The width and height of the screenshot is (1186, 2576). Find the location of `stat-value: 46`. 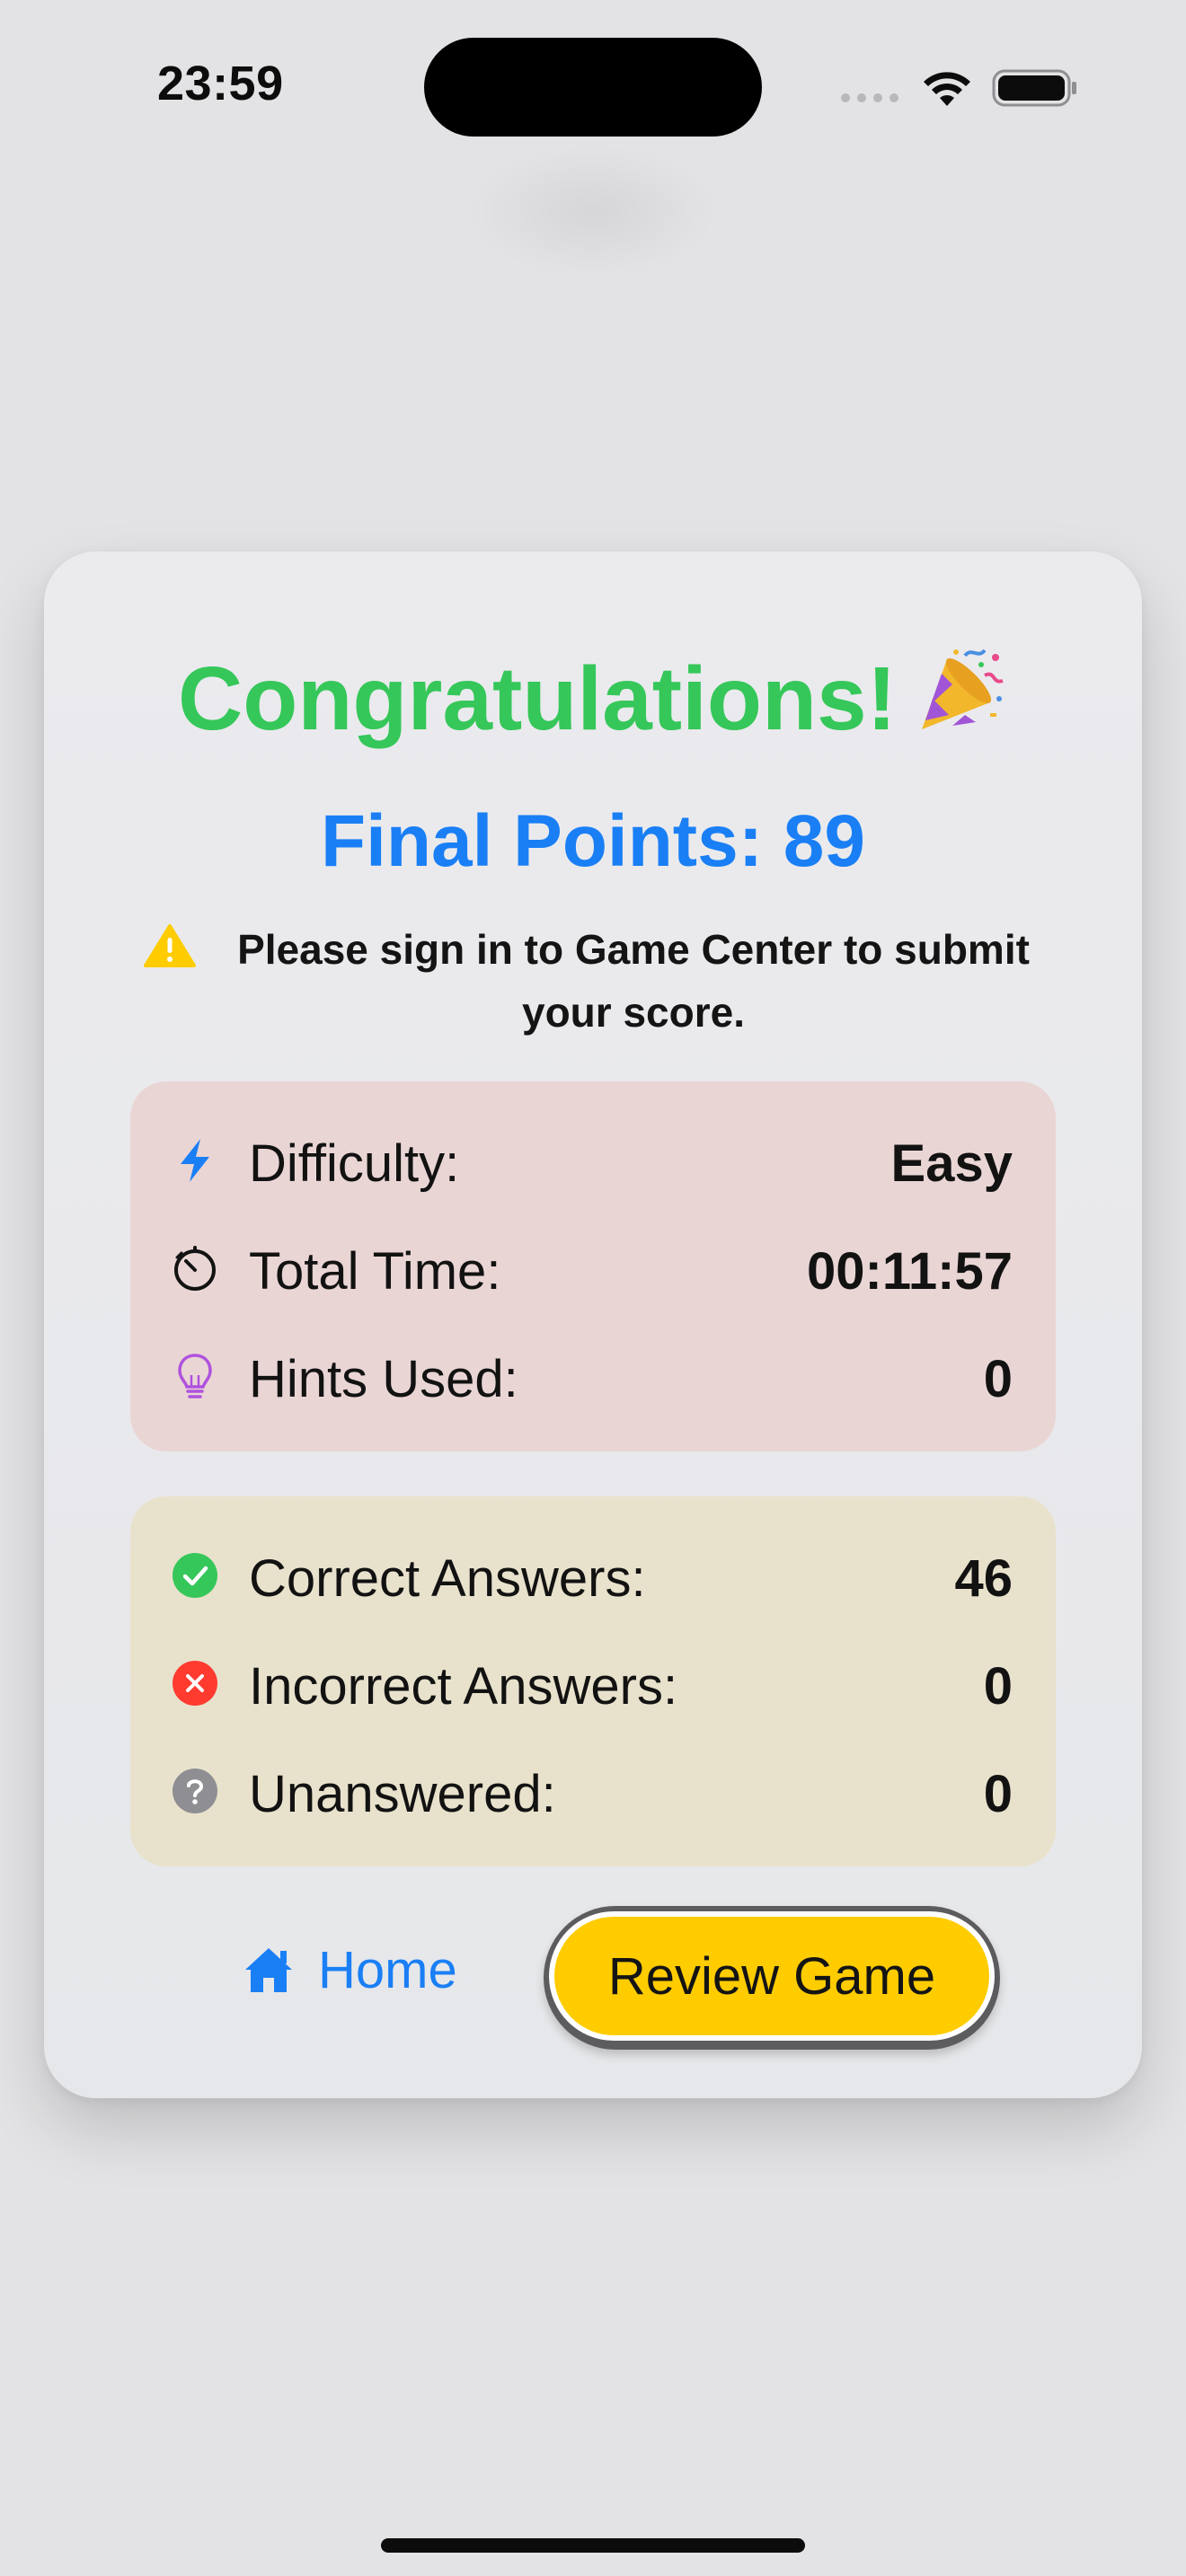

stat-value: 46 is located at coordinates (983, 1578).